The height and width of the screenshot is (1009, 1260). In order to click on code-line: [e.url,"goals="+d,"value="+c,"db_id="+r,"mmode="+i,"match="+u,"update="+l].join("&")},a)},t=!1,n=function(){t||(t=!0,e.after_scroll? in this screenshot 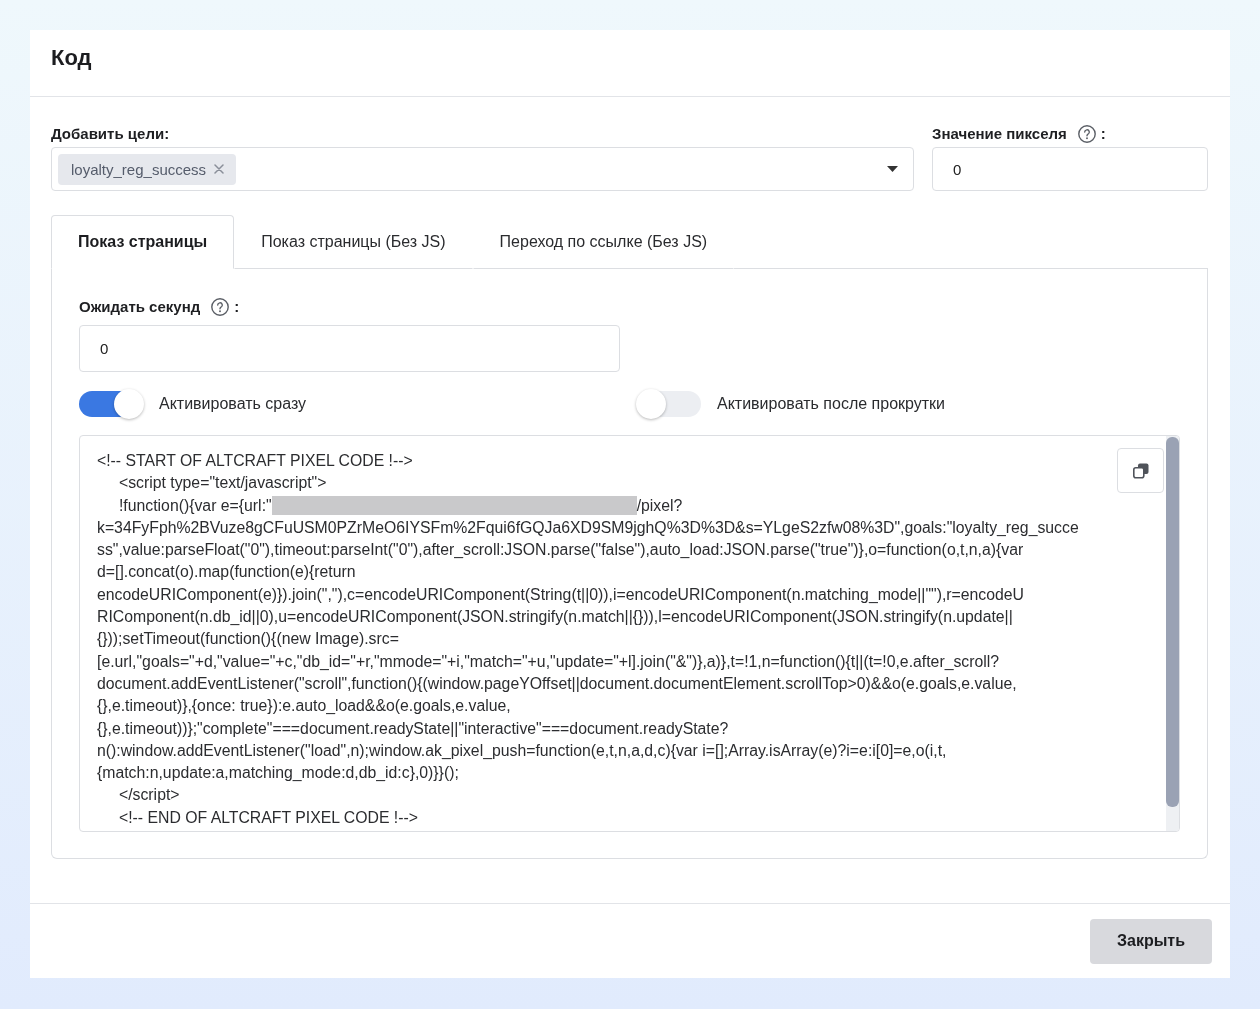, I will do `click(548, 661)`.